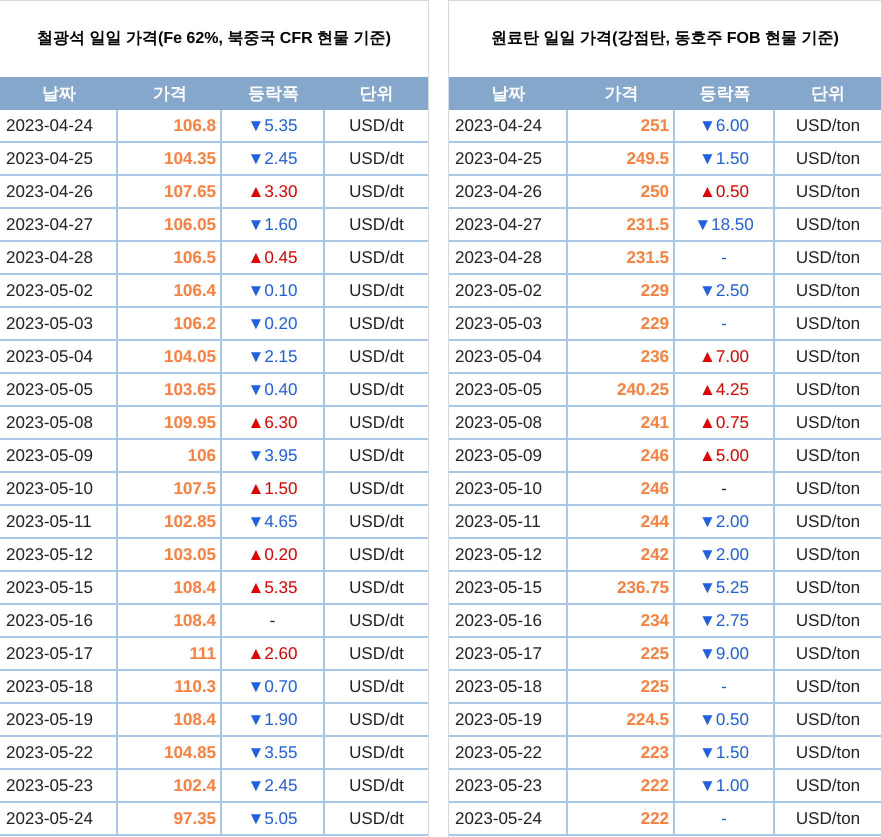 The image size is (881, 837). Describe the element at coordinates (59, 323) in the screenshot. I see `table-cell: 2023-05-03` at that location.